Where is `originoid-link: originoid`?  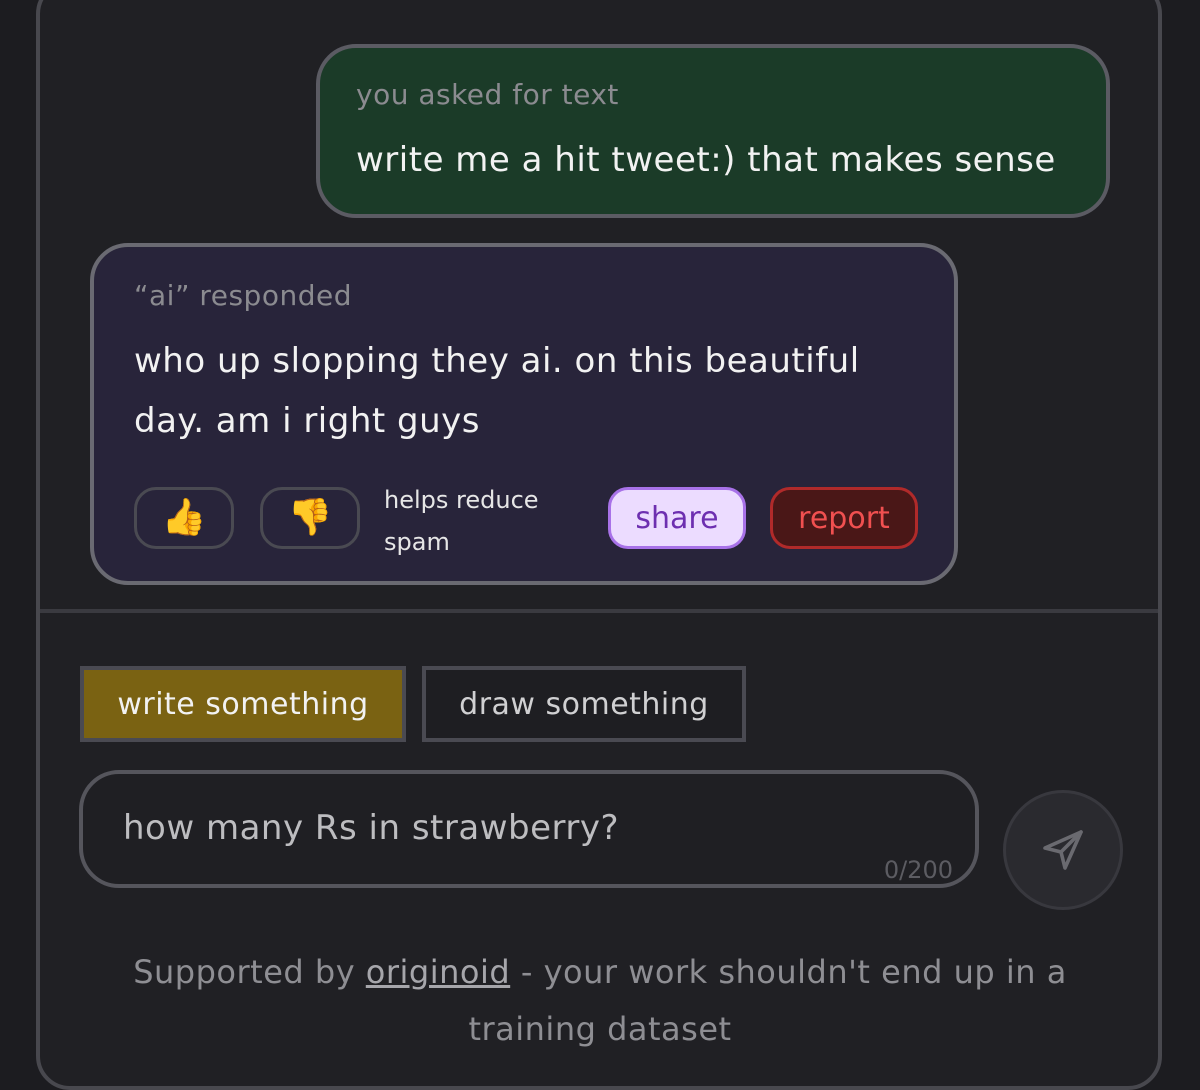 originoid-link: originoid is located at coordinates (438, 972).